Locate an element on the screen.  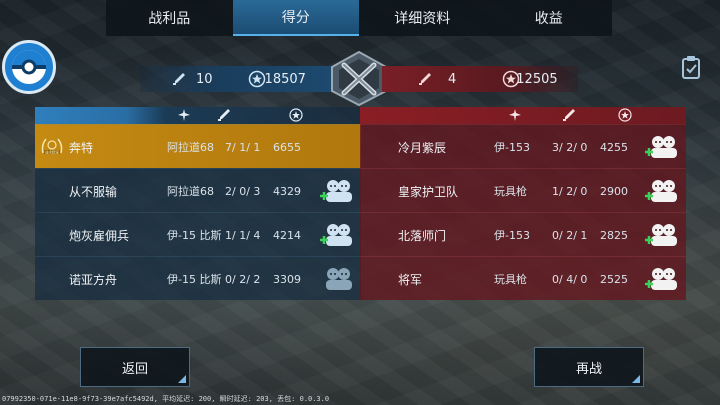
table-row: 技术精湛 奔特 阿拉道68 7/ 1/ 1 6655 is located at coordinates (198, 146).